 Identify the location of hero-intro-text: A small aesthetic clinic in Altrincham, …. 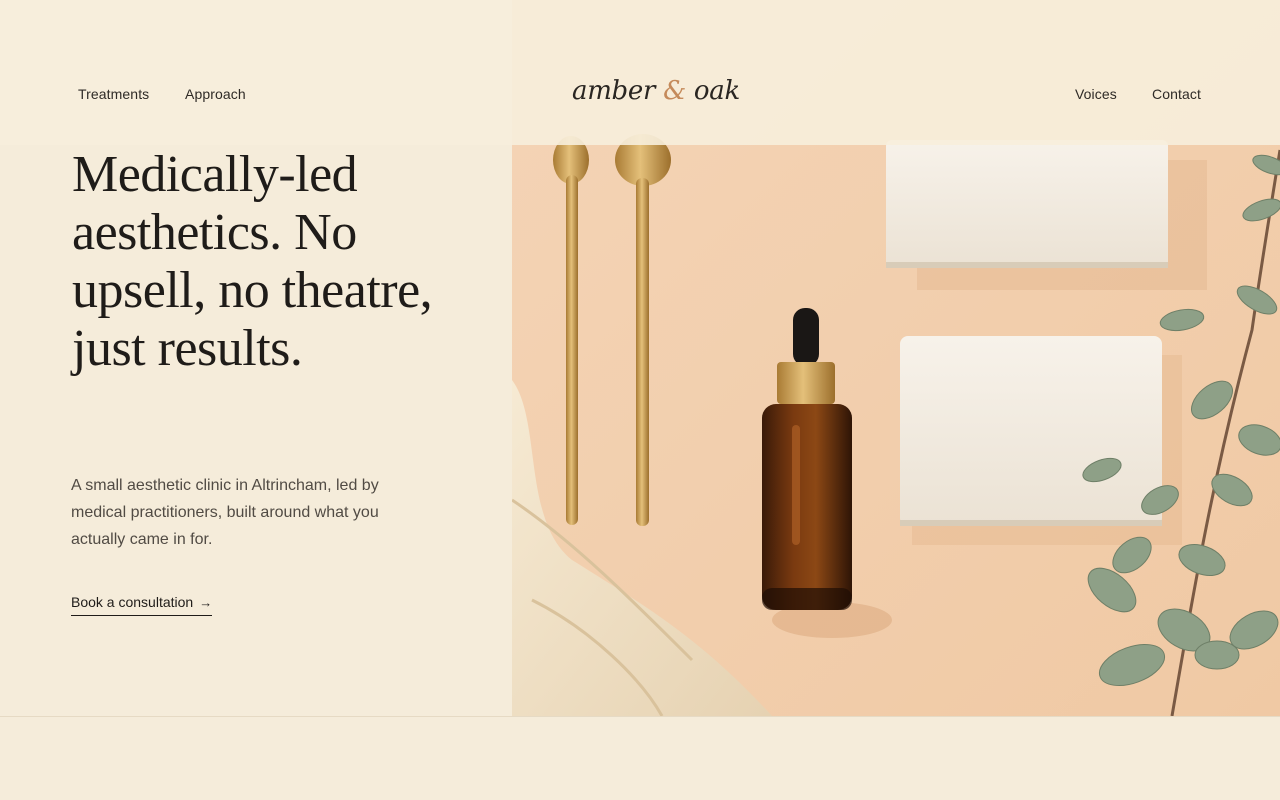
(225, 512).